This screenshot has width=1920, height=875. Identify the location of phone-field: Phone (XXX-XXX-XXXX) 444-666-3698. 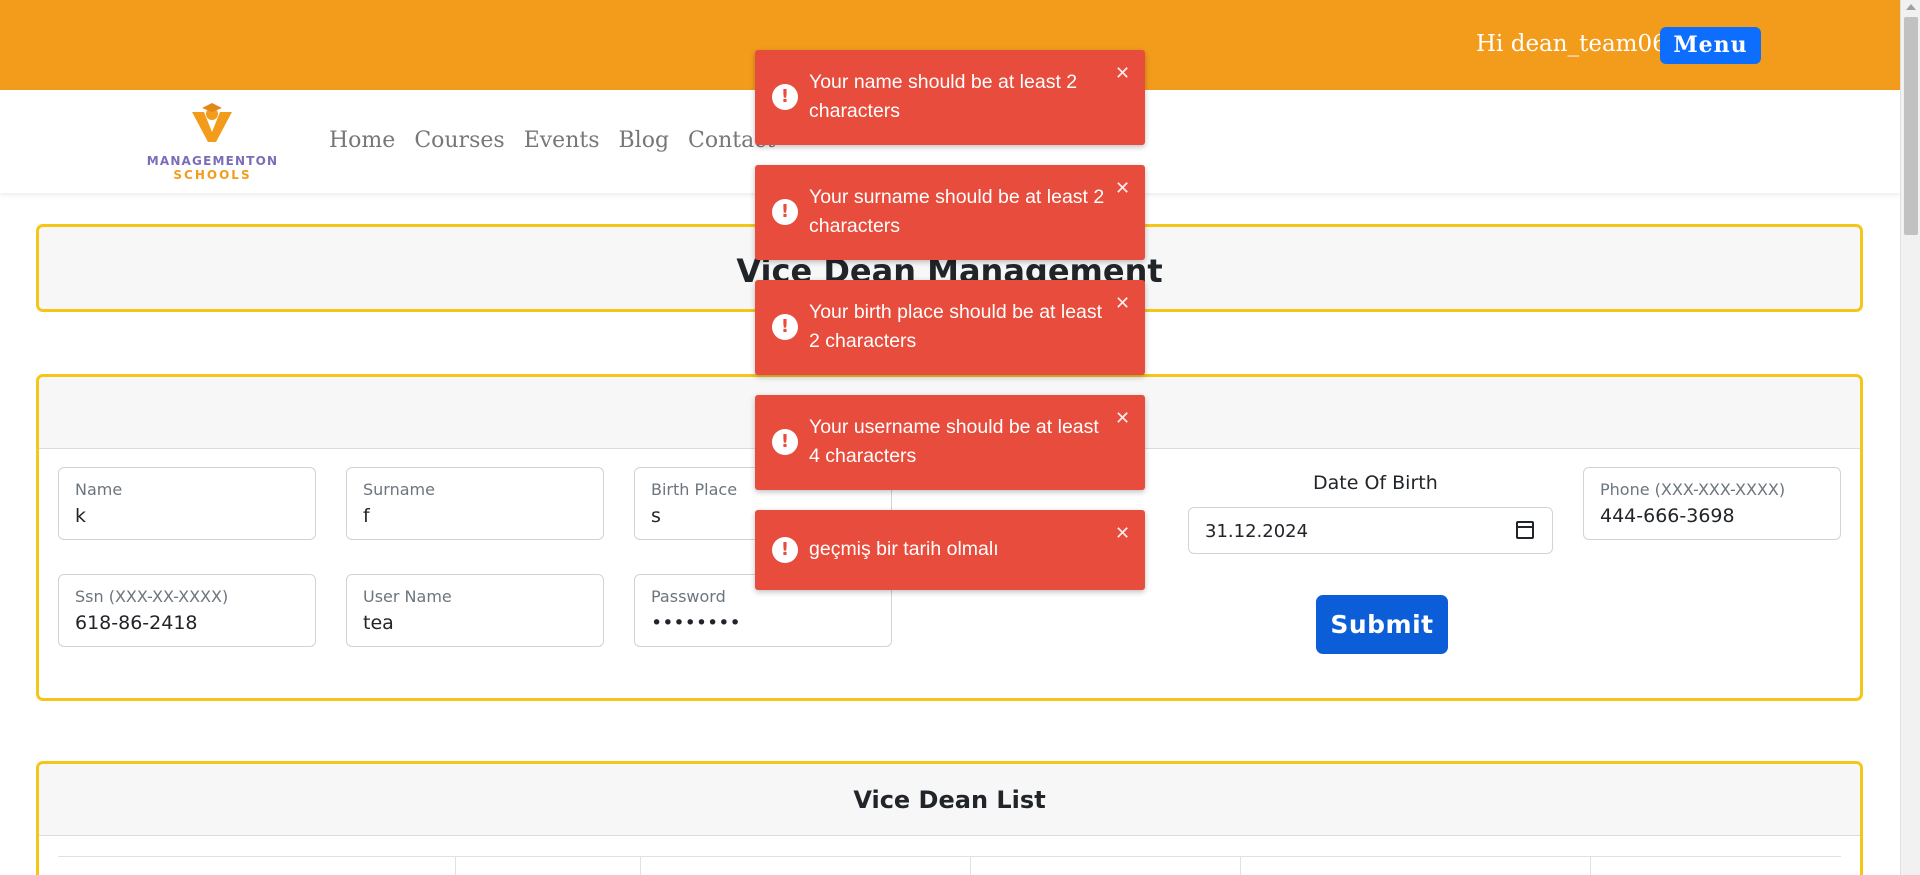
(1712, 503).